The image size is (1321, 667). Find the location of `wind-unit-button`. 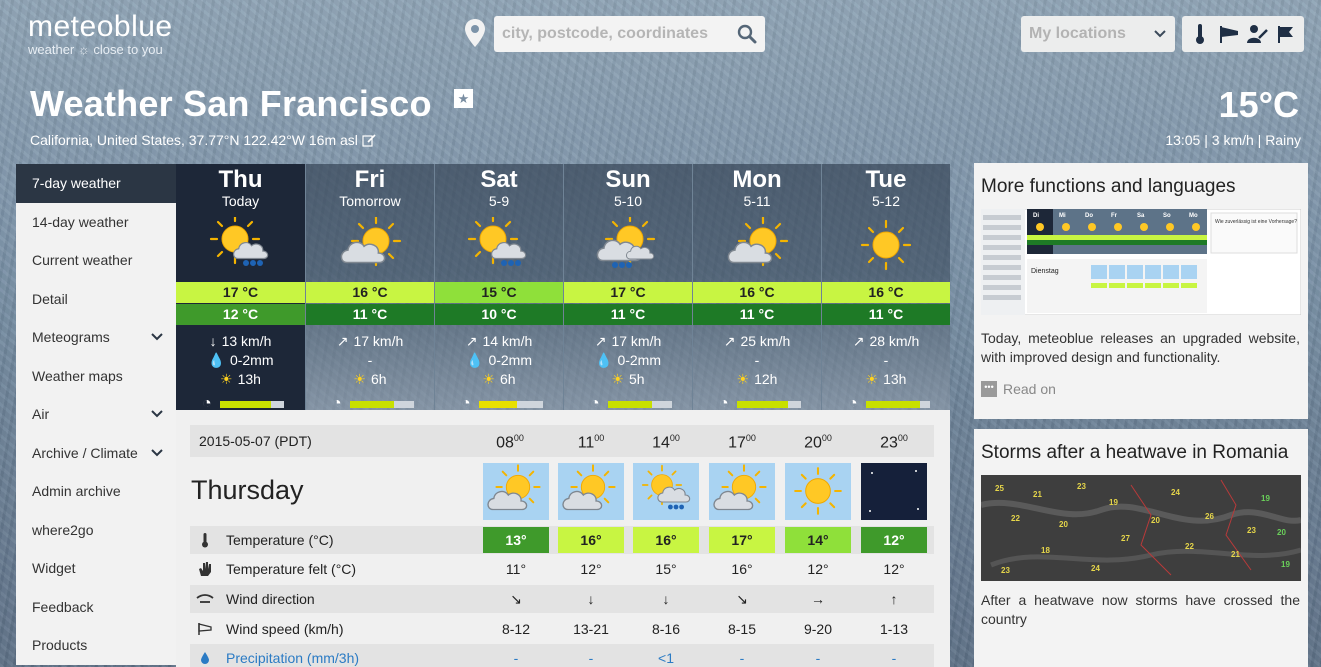

wind-unit-button is located at coordinates (1229, 34).